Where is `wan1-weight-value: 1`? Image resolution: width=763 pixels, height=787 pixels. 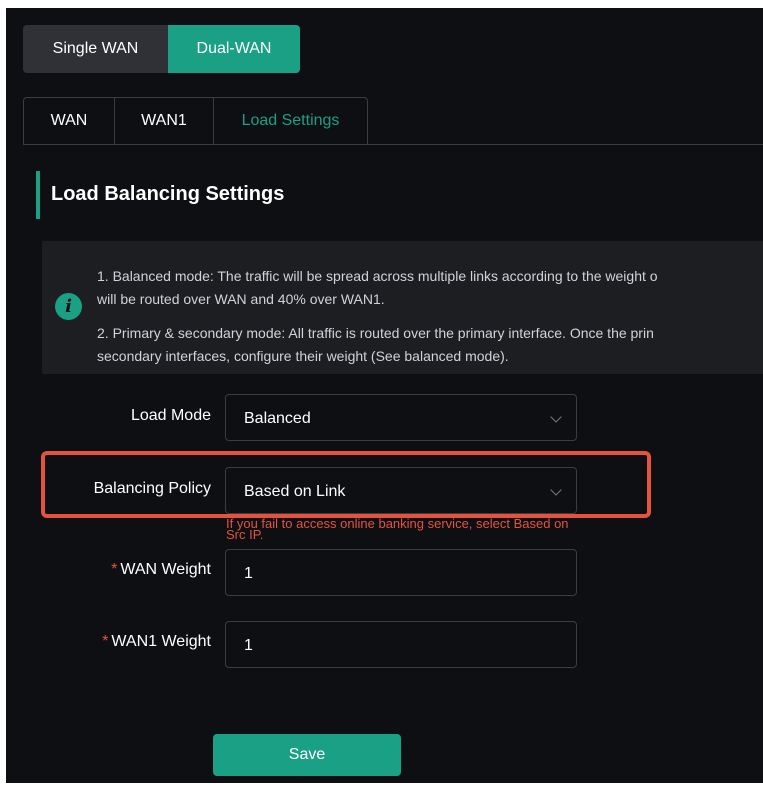 wan1-weight-value: 1 is located at coordinates (248, 645).